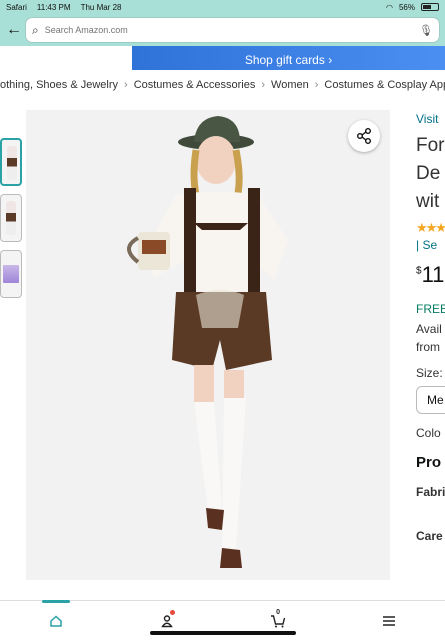  Describe the element at coordinates (222, 7) in the screenshot. I see `status-bar: Safari 11:43 PM Thu Mar 28 ◠ 56%` at that location.